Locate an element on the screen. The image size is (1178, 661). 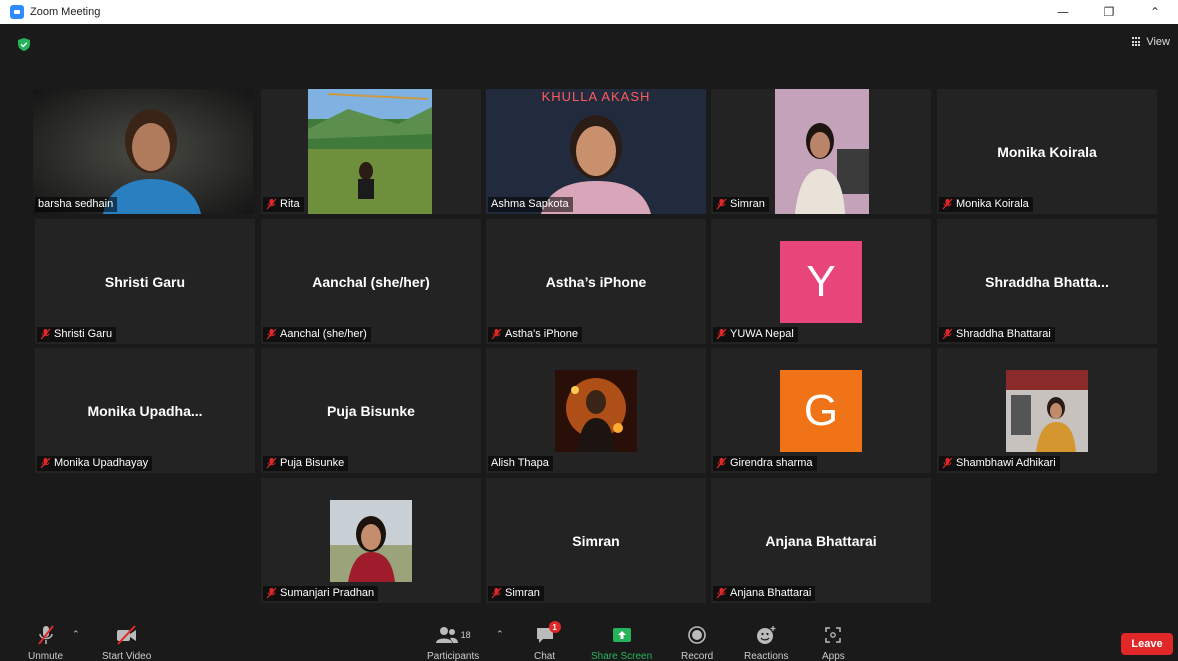
participant-display-name: Aanchal (she/her) is located at coordinates (371, 281).